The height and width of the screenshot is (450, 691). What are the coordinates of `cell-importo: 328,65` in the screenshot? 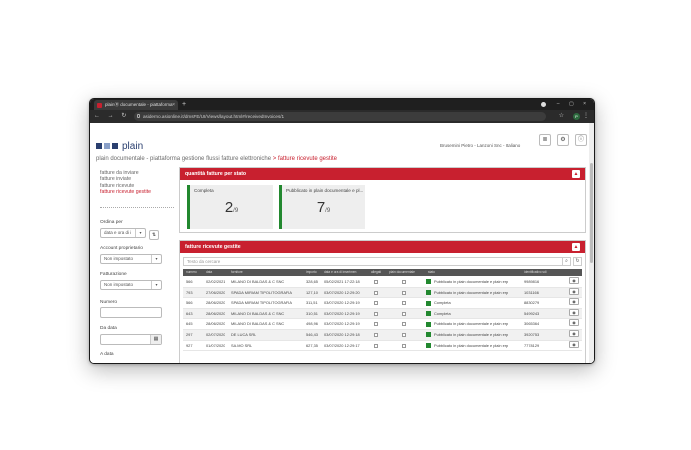 It's located at (312, 281).